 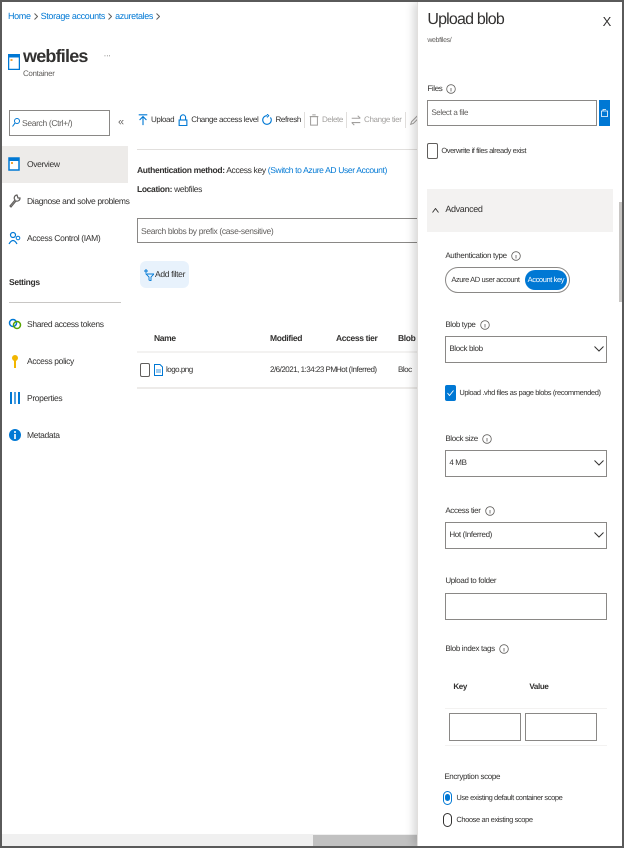 What do you see at coordinates (463, 510) in the screenshot?
I see `field-label: Access tier` at bounding box center [463, 510].